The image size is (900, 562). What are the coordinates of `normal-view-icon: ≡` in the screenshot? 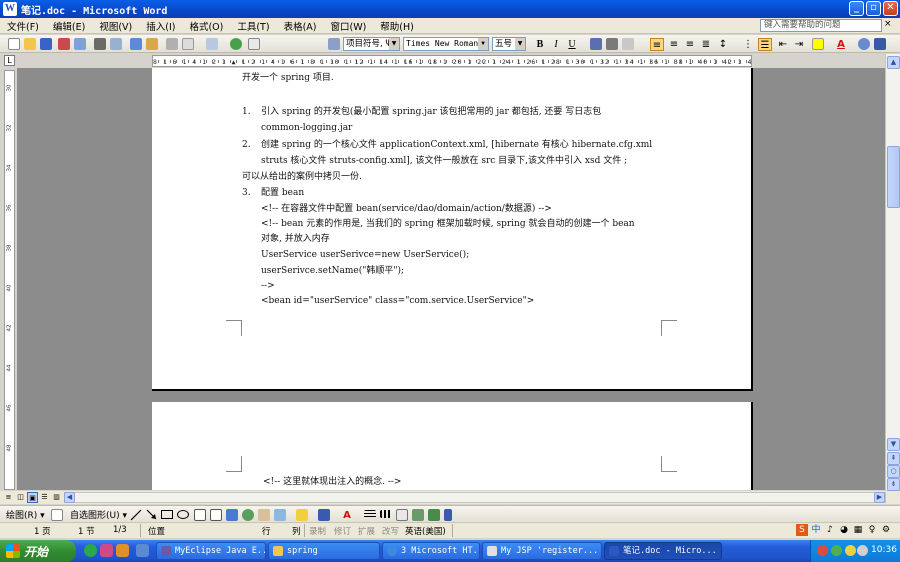 It's located at (8, 497).